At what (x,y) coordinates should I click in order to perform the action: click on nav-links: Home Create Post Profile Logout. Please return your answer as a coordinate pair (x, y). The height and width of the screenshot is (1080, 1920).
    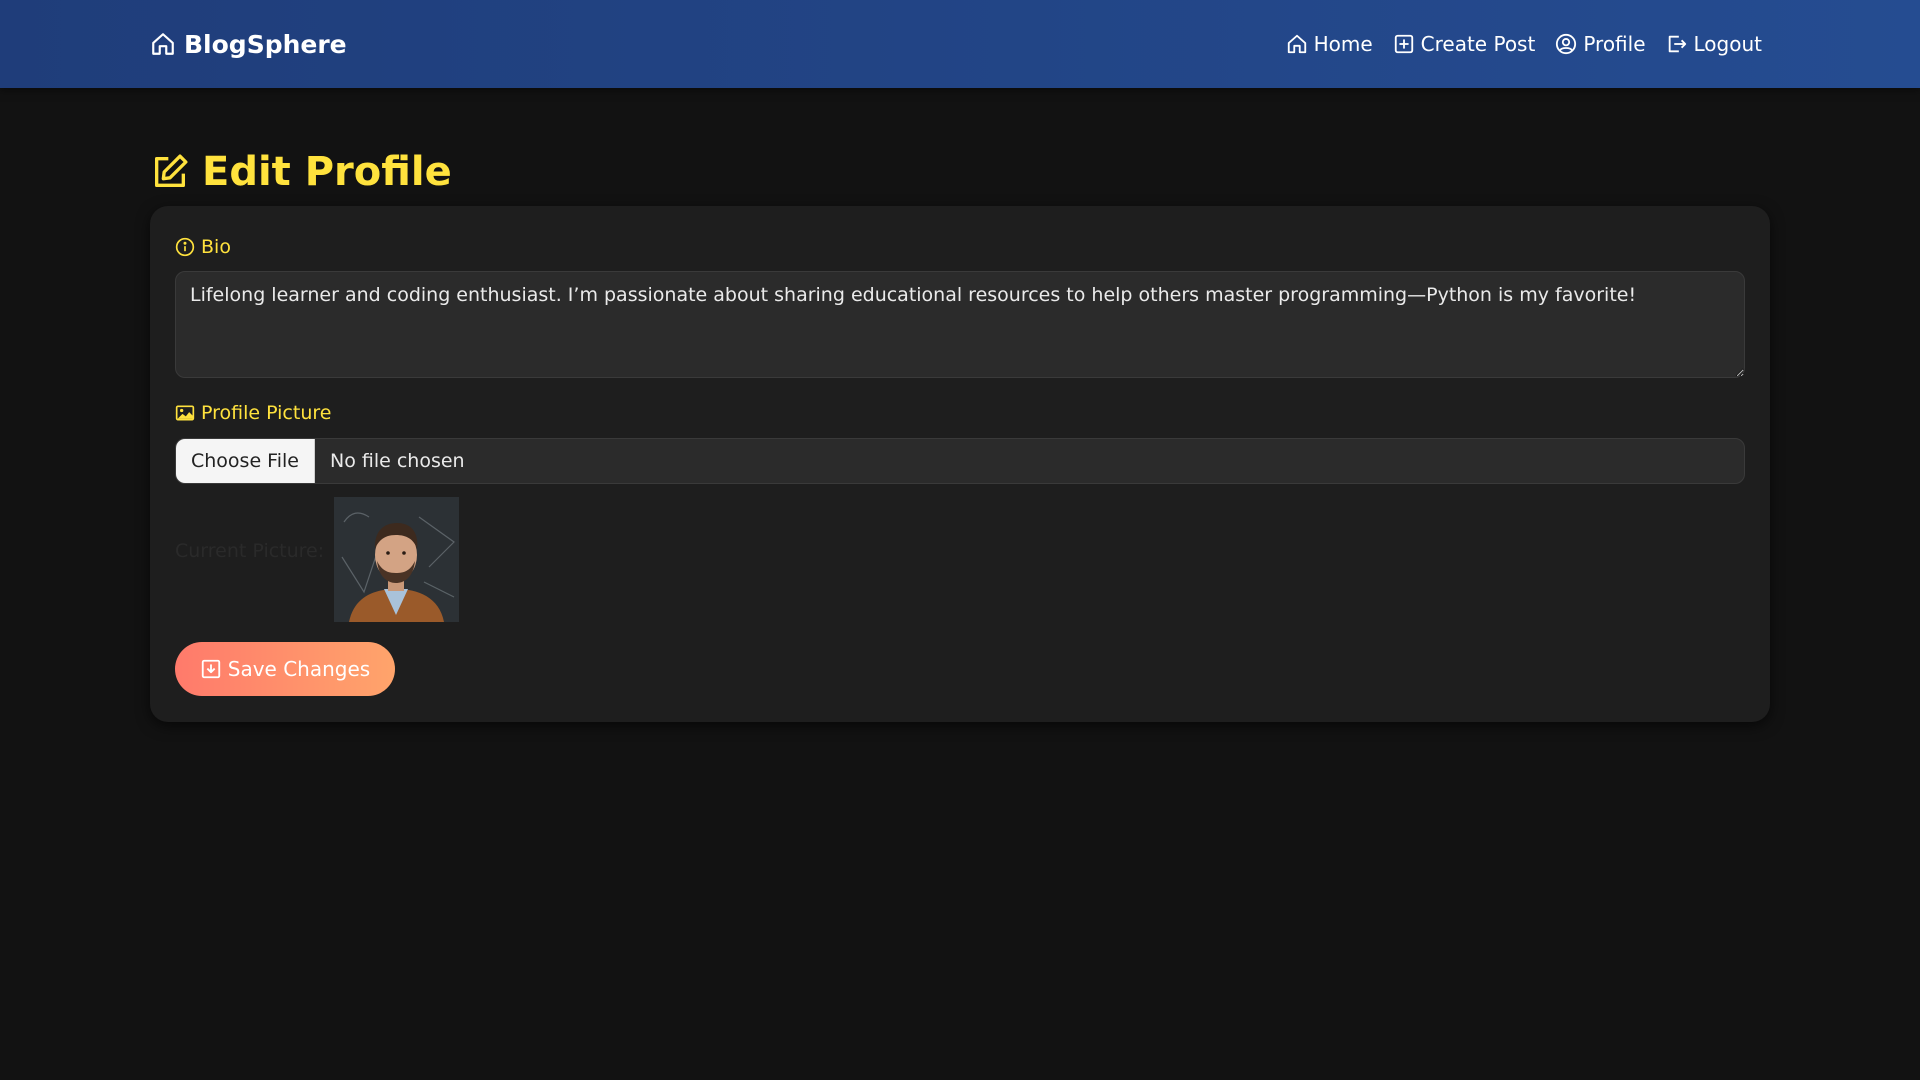
    Looking at the image, I should click on (1524, 44).